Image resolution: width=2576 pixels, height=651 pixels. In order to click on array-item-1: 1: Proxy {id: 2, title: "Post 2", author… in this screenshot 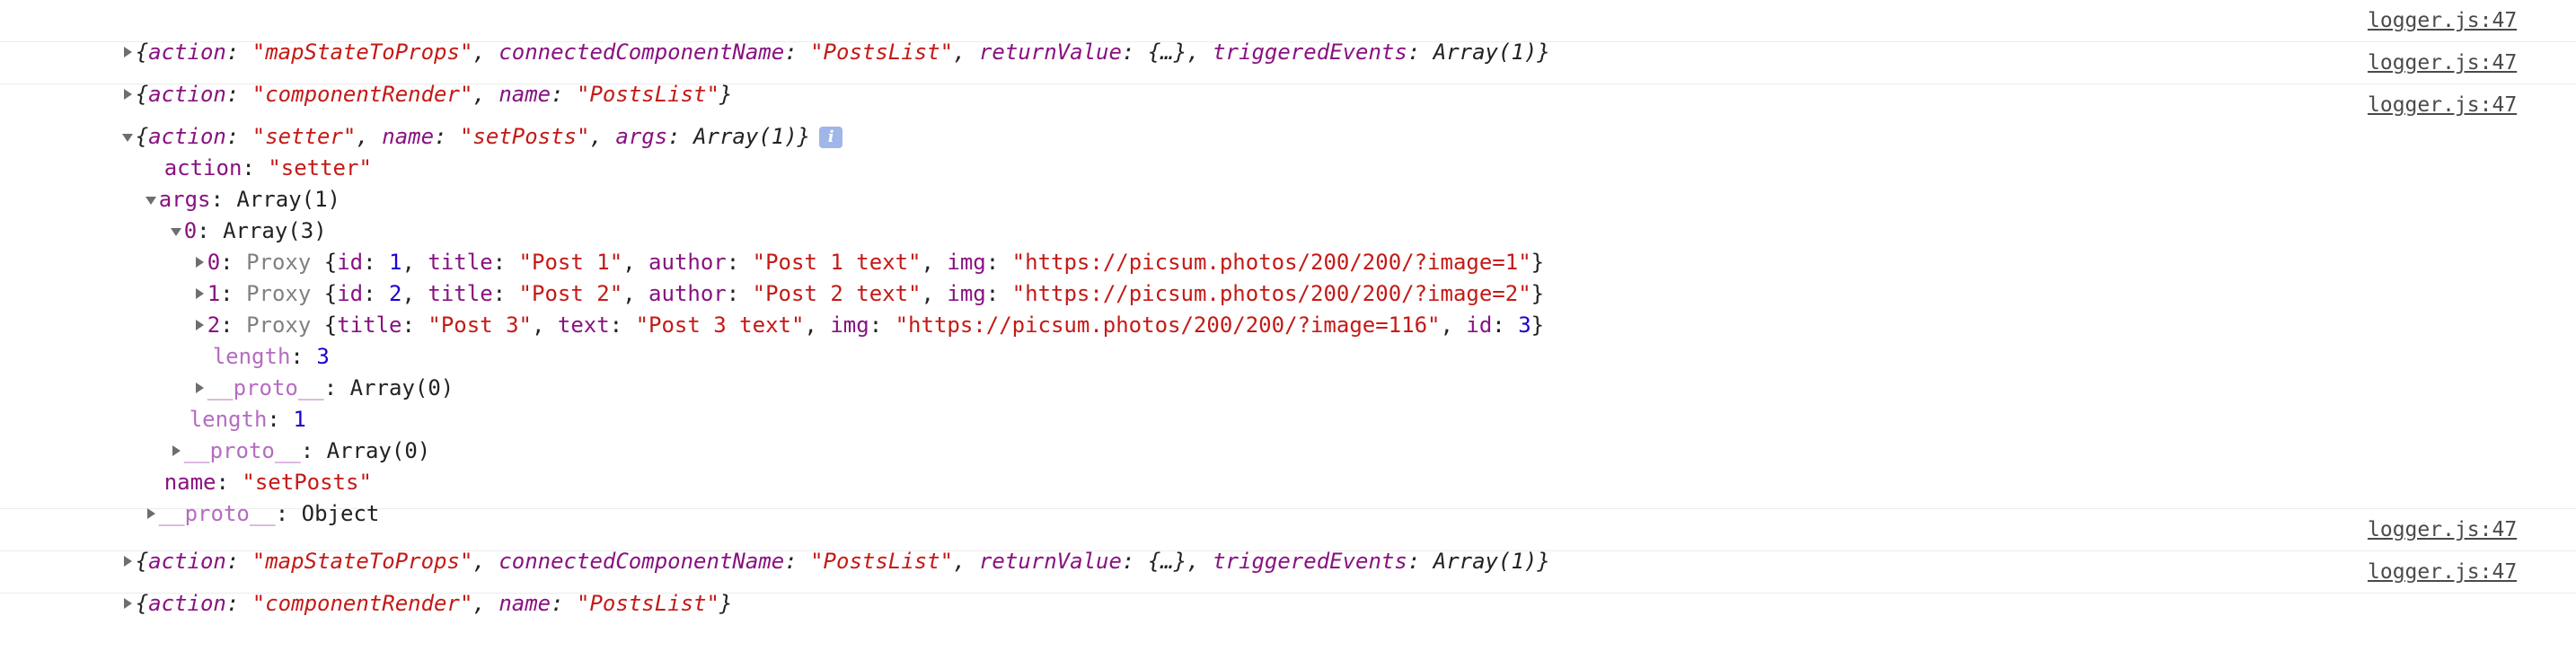, I will do `click(829, 276)`.